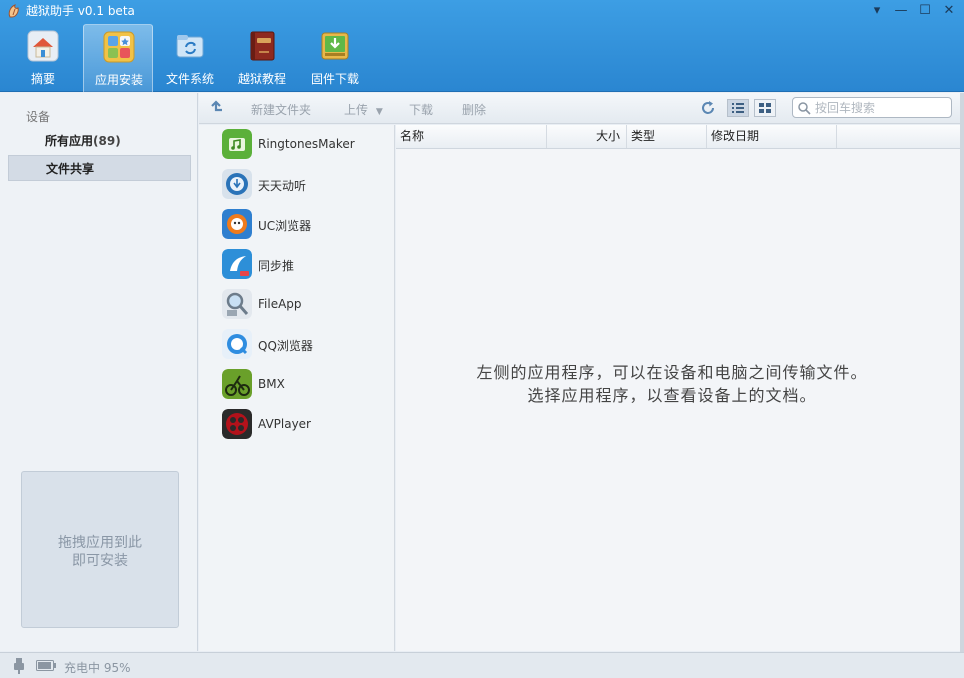  Describe the element at coordinates (672, 372) in the screenshot. I see `empty-state-line1: 左侧的应用程序，可以在设备和电脑之间传输文件。` at that location.